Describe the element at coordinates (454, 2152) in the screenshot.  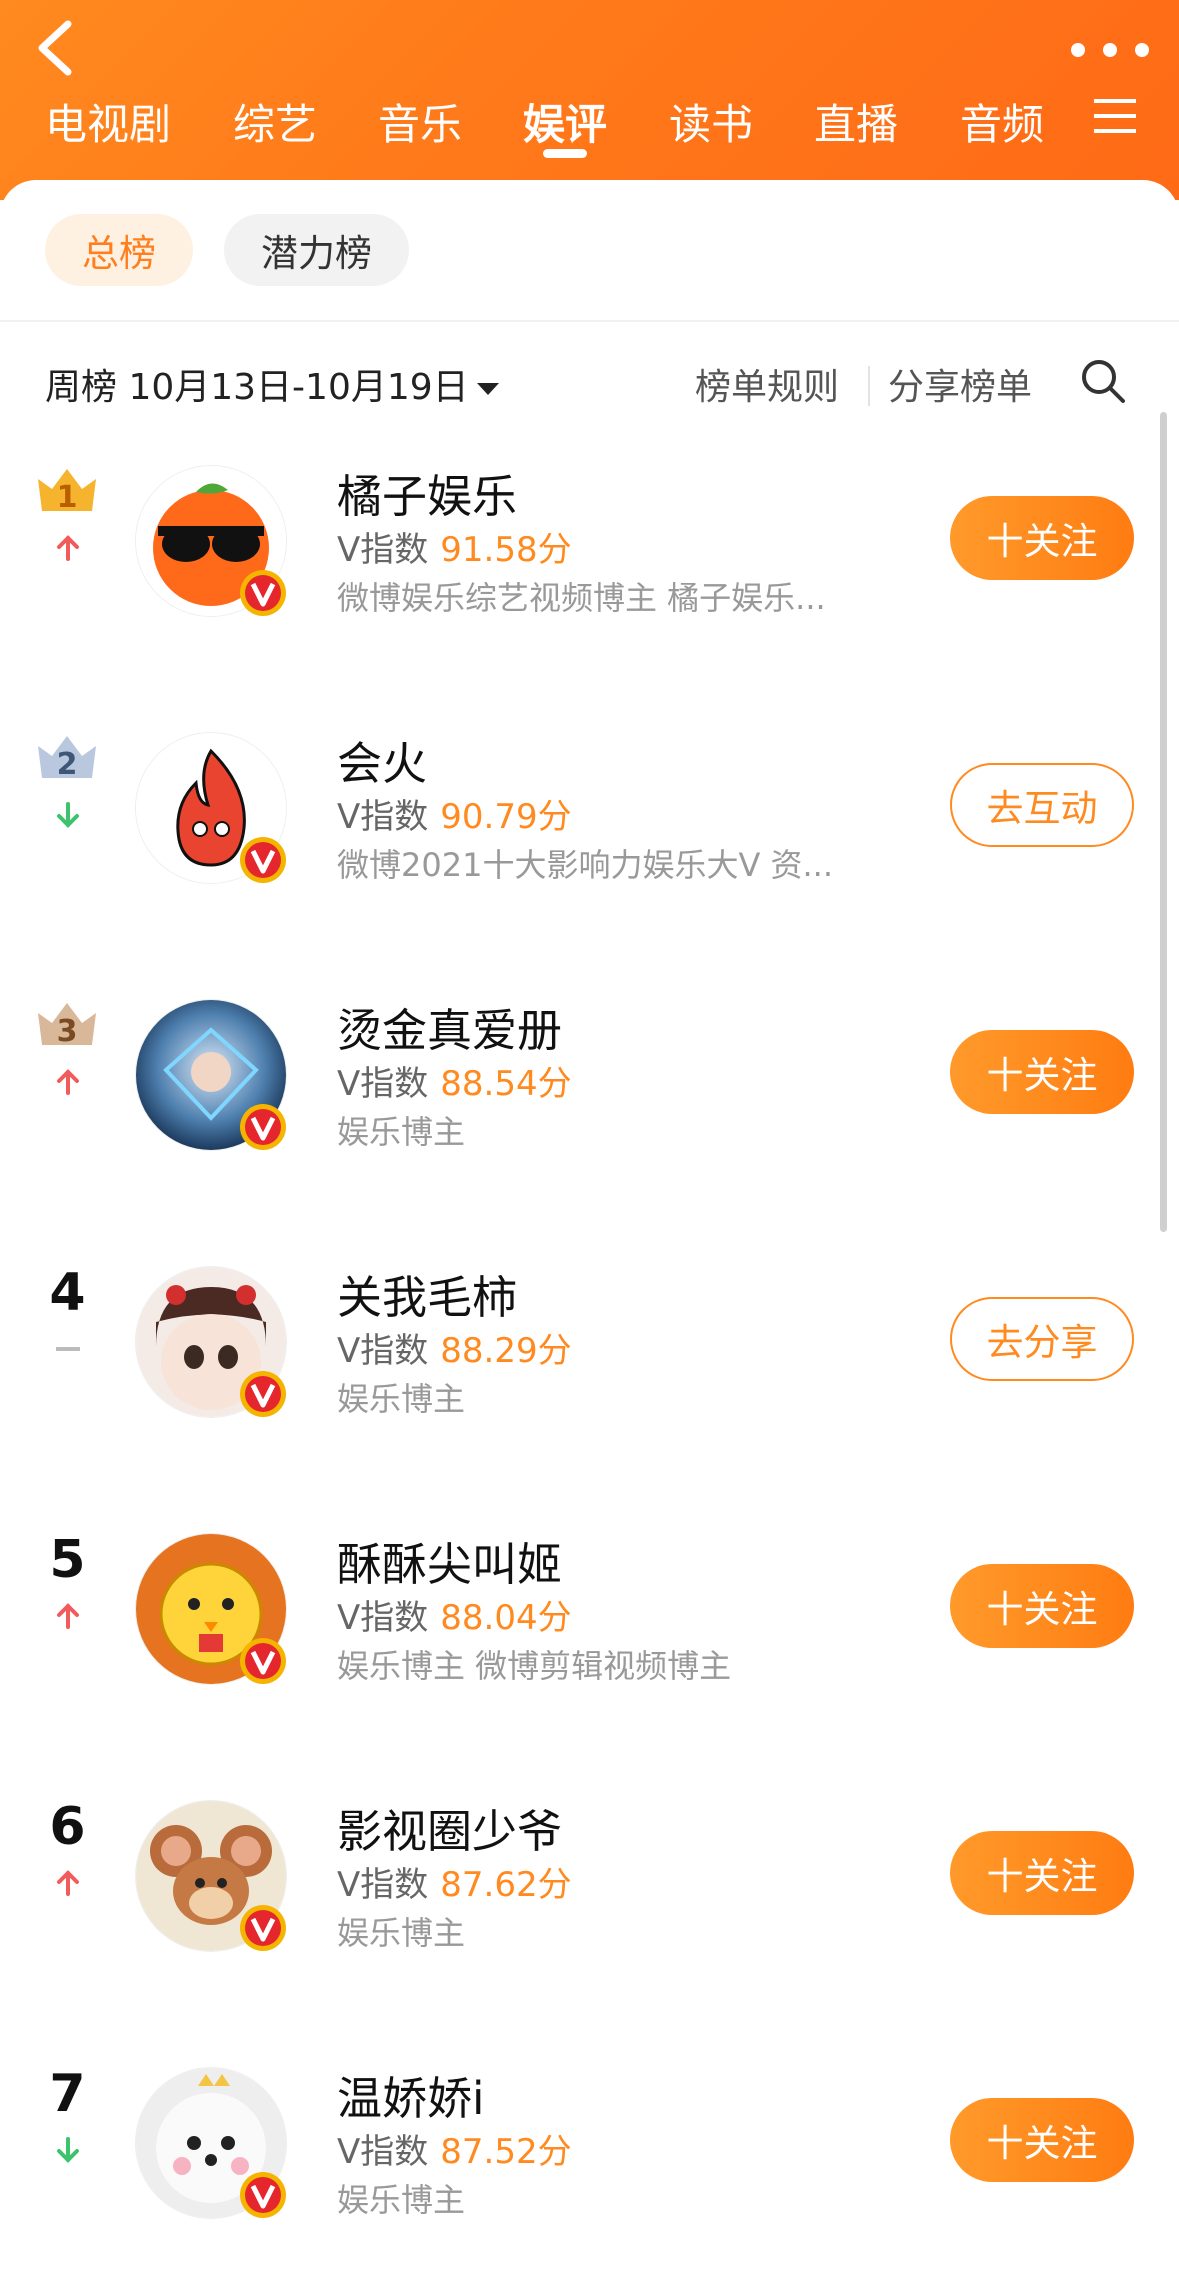
I see `v-index: V指数 87.52分` at that location.